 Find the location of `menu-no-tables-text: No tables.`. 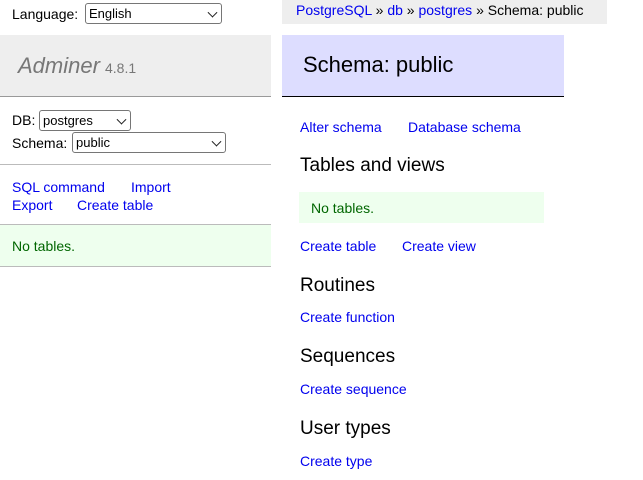

menu-no-tables-text: No tables. is located at coordinates (44, 246).